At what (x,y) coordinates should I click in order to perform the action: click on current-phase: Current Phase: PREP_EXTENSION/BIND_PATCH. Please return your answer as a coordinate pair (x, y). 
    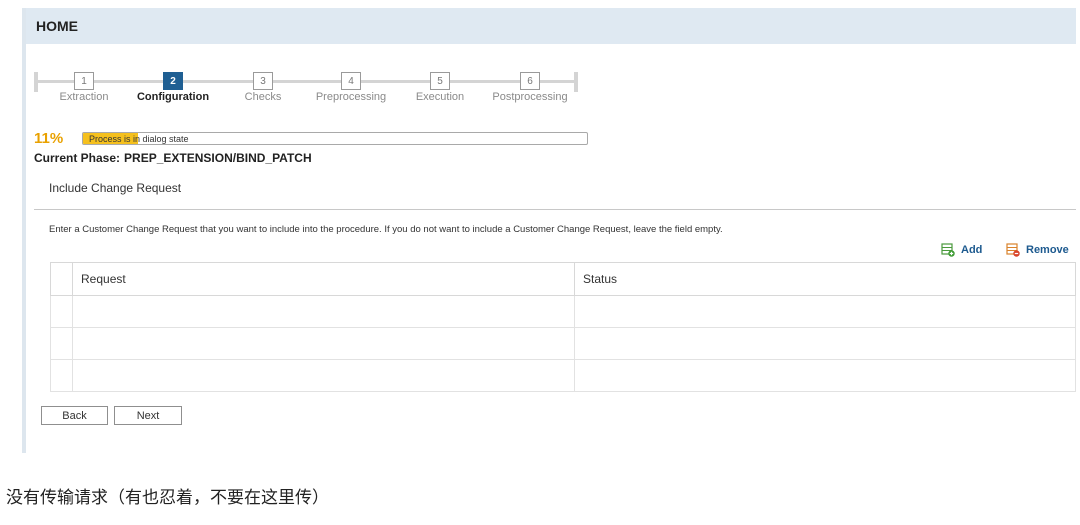
    Looking at the image, I should click on (173, 158).